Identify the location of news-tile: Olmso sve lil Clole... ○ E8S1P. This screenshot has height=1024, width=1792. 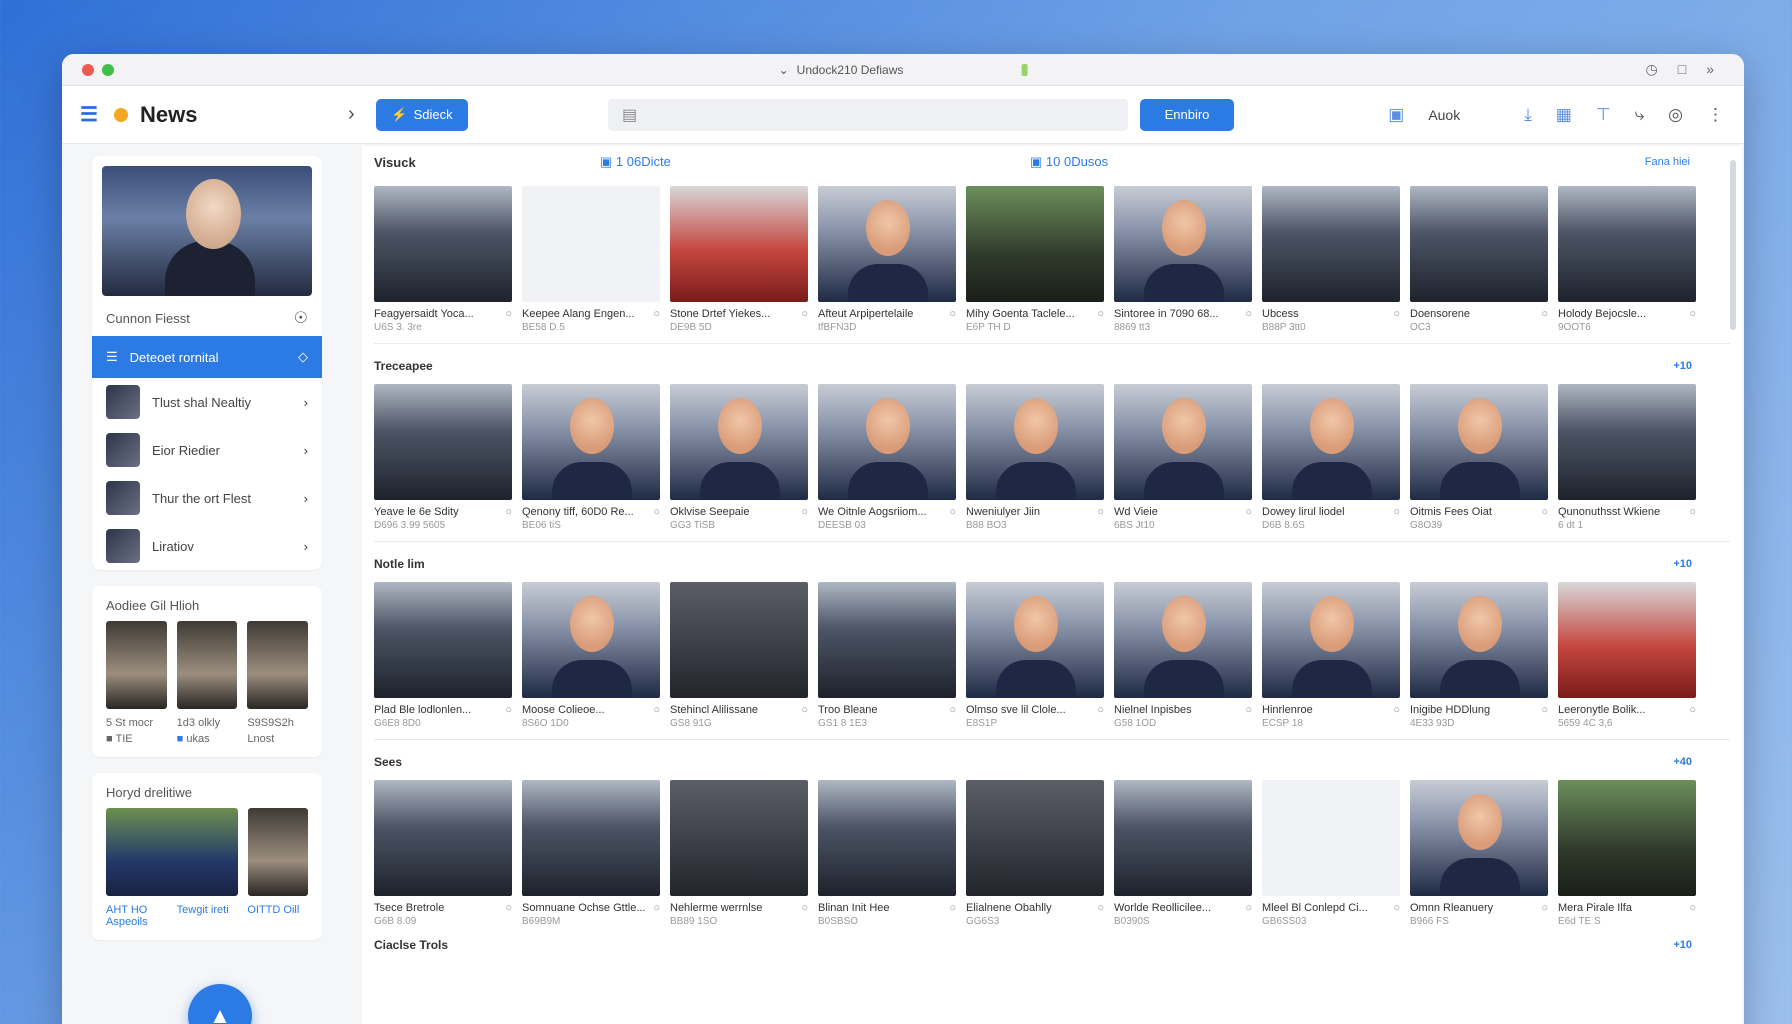
(1035, 655).